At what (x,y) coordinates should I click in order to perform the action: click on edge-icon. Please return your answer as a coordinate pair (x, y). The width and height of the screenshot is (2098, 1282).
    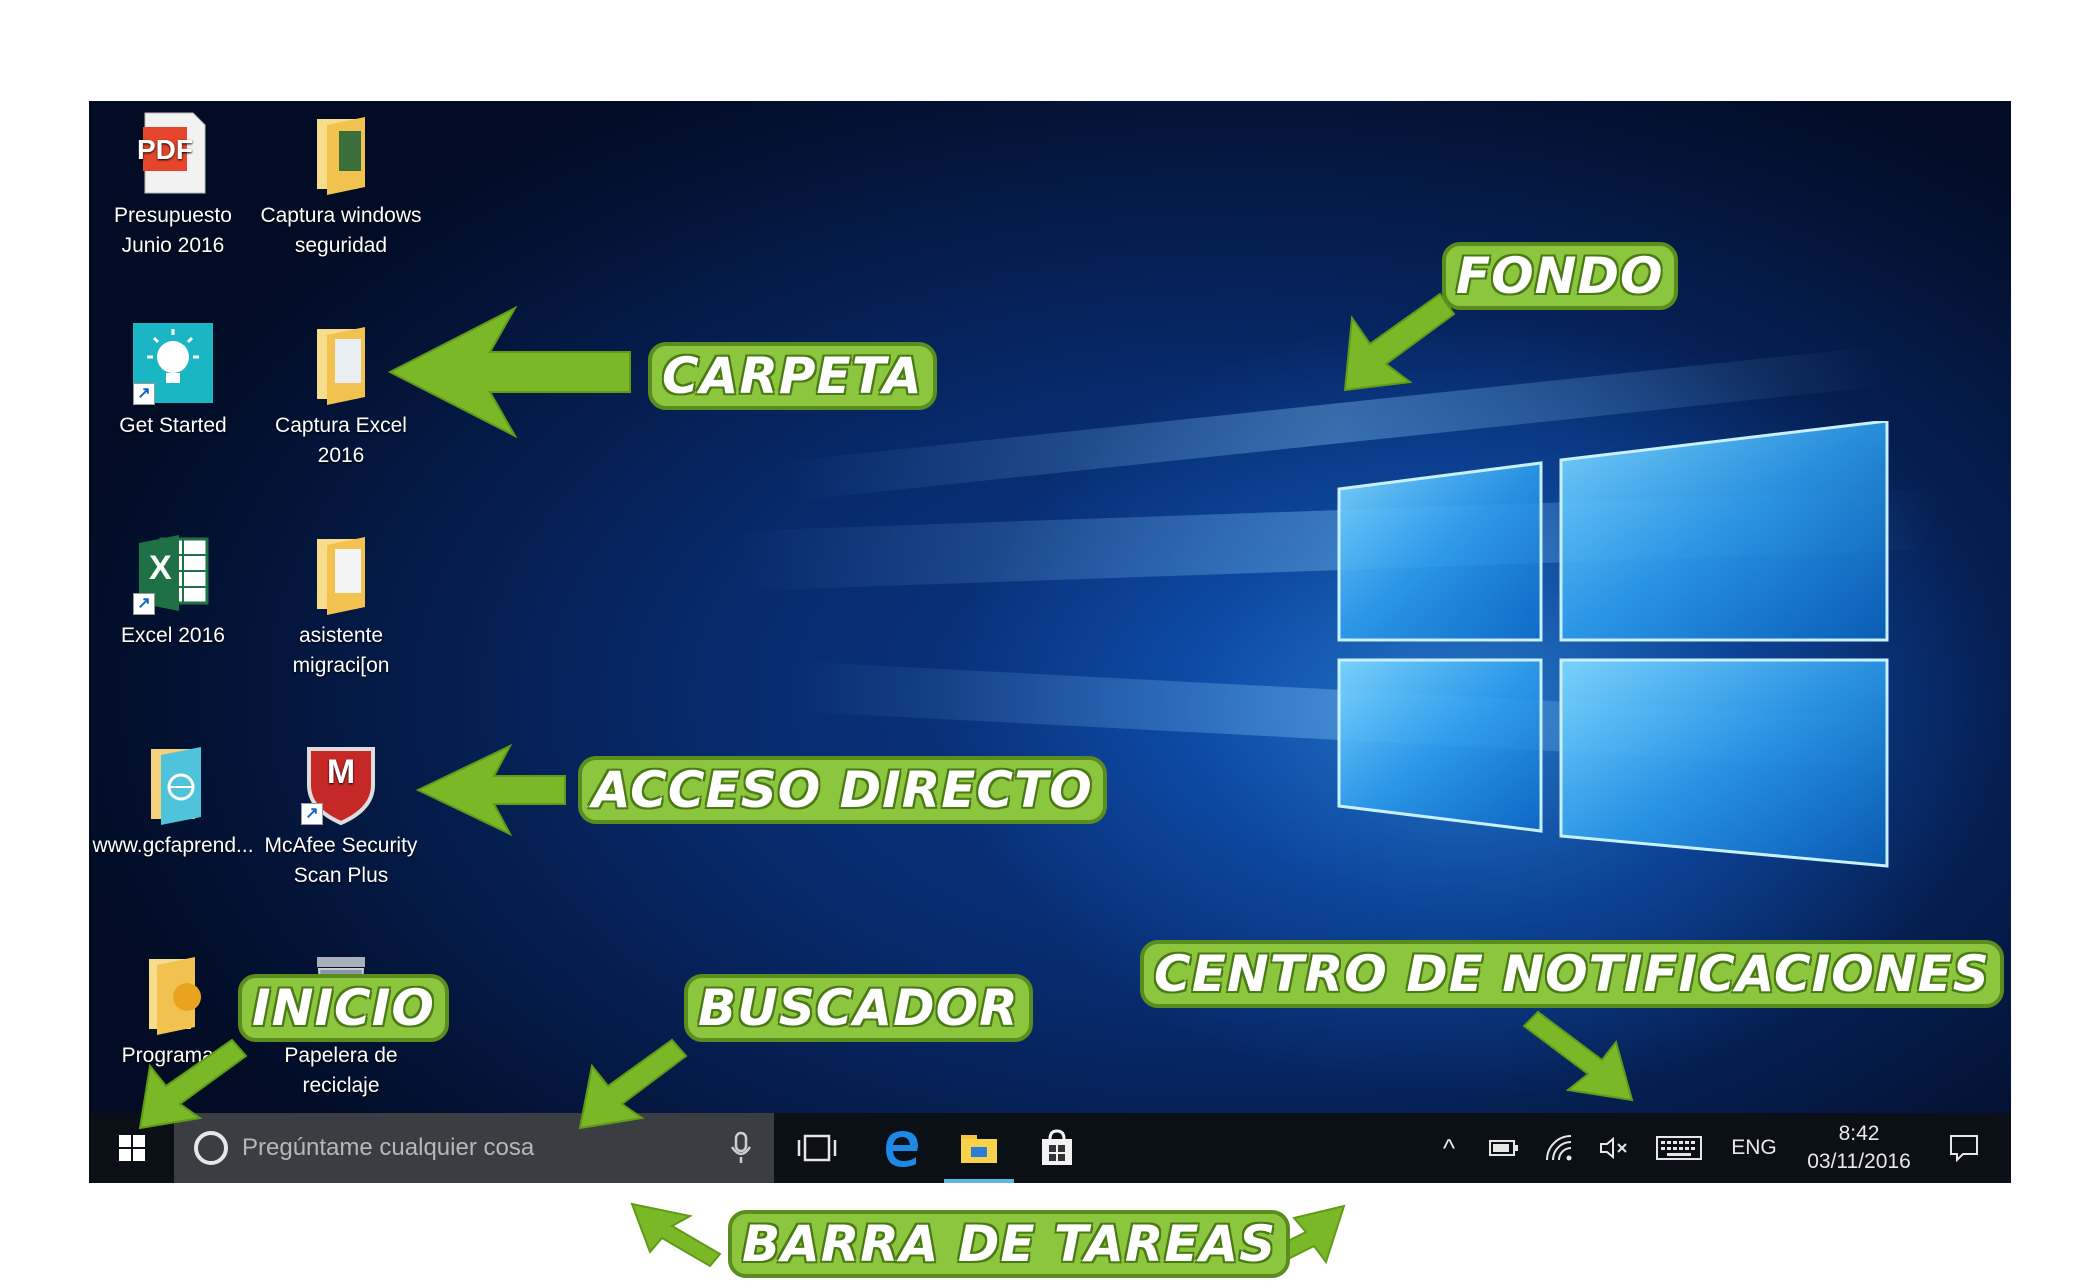
    Looking at the image, I should click on (901, 1149).